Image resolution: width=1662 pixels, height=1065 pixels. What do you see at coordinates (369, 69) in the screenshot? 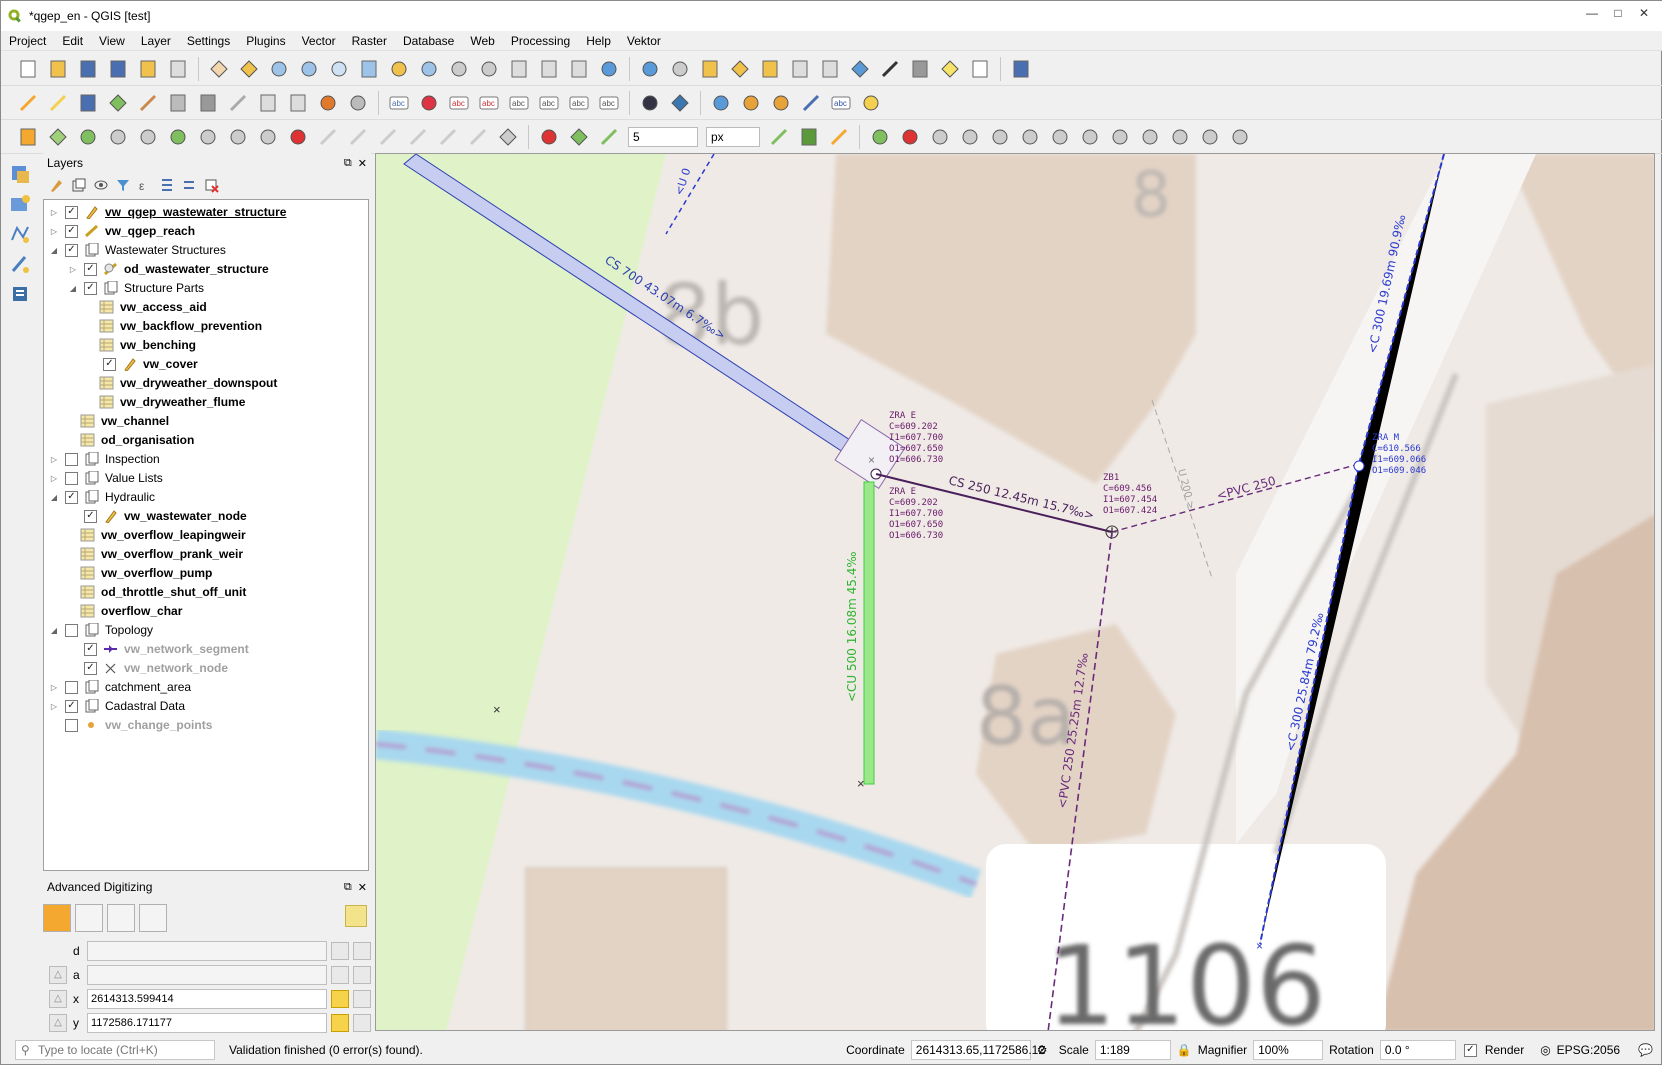
I see `zoom-full-icon` at bounding box center [369, 69].